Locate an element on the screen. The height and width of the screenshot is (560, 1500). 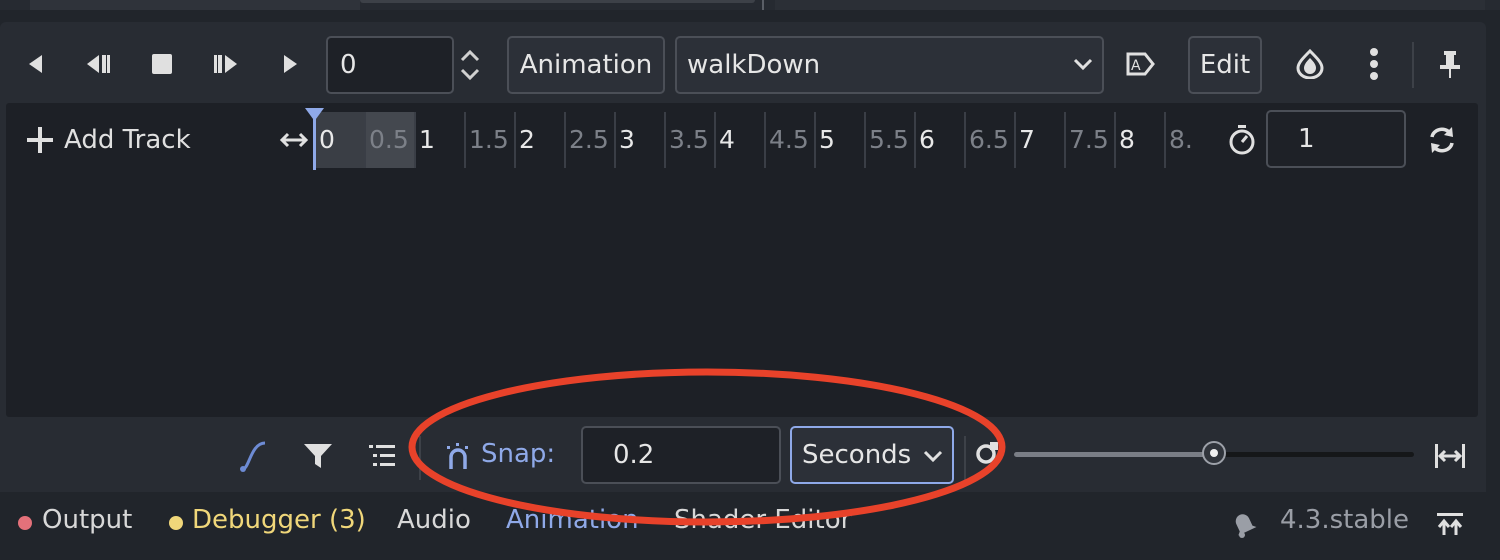
edit-button: Edit is located at coordinates (1225, 65).